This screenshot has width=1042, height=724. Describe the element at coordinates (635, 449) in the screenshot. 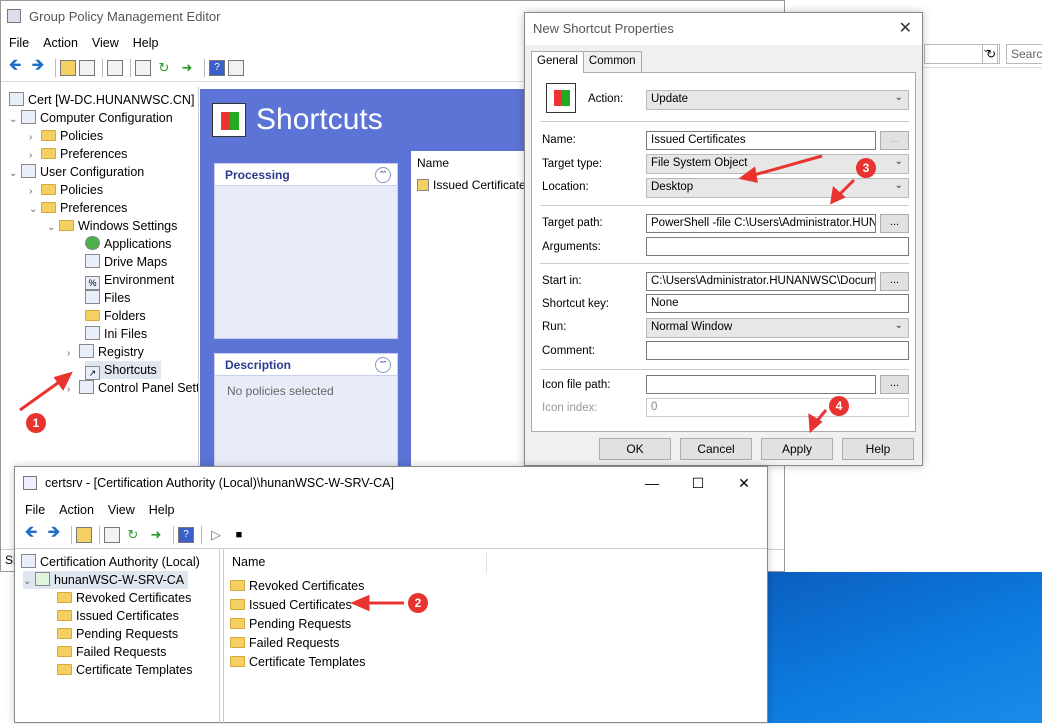

I see `ok-button: OK` at that location.